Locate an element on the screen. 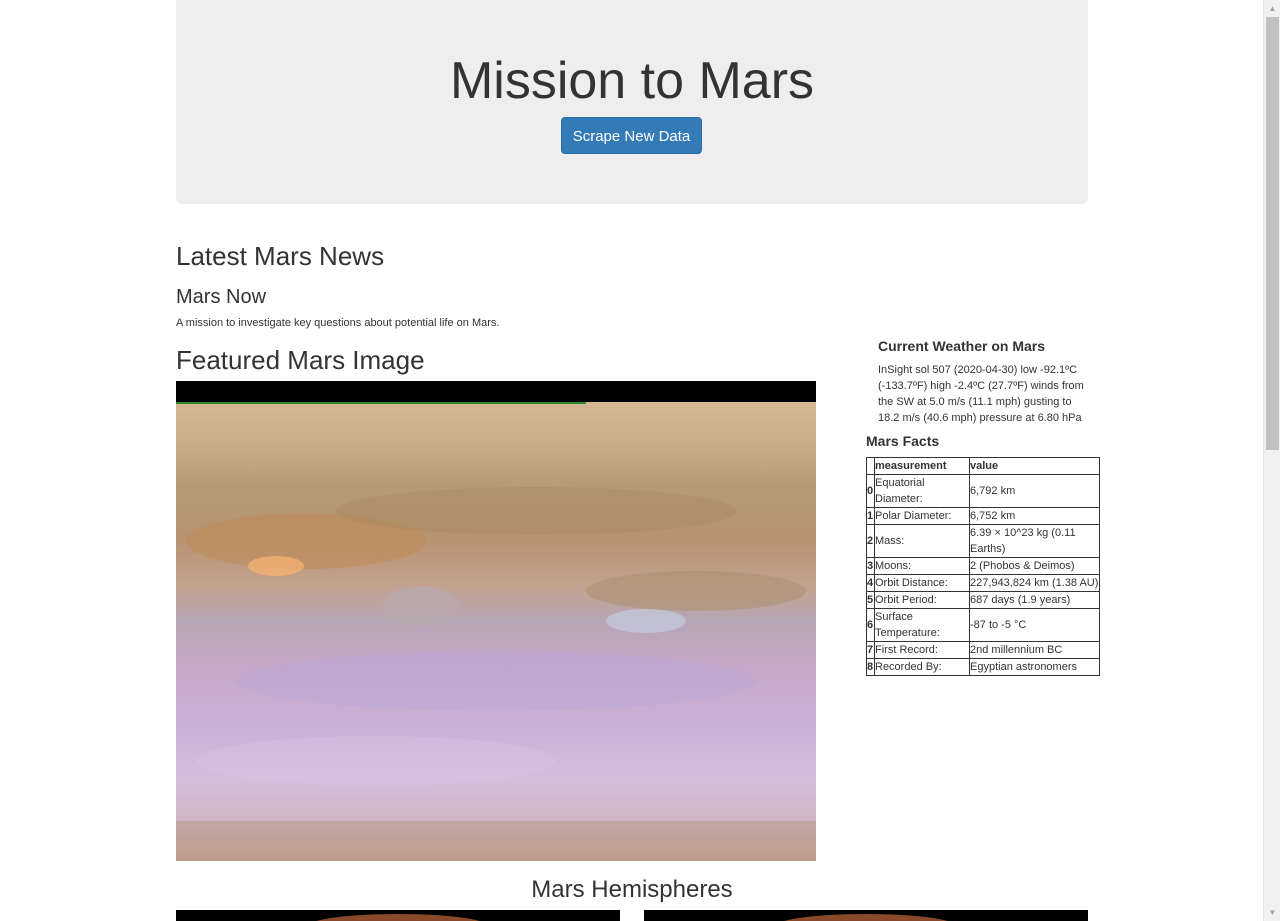 Image resolution: width=1280 pixels, height=921 pixels. table-index-header is located at coordinates (870, 466).